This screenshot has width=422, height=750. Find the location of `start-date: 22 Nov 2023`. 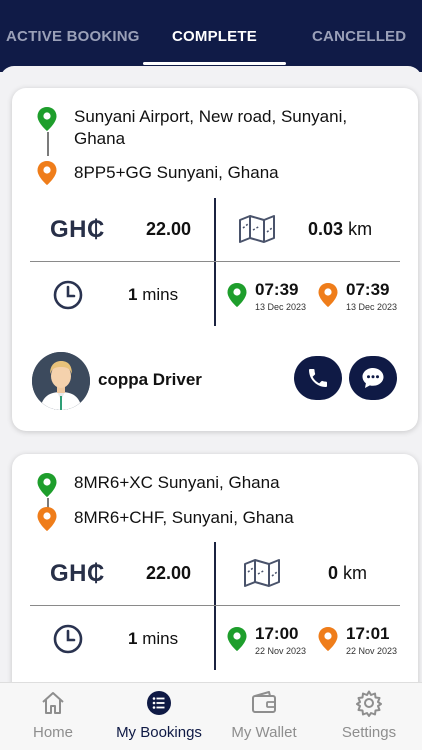

start-date: 22 Nov 2023 is located at coordinates (281, 651).